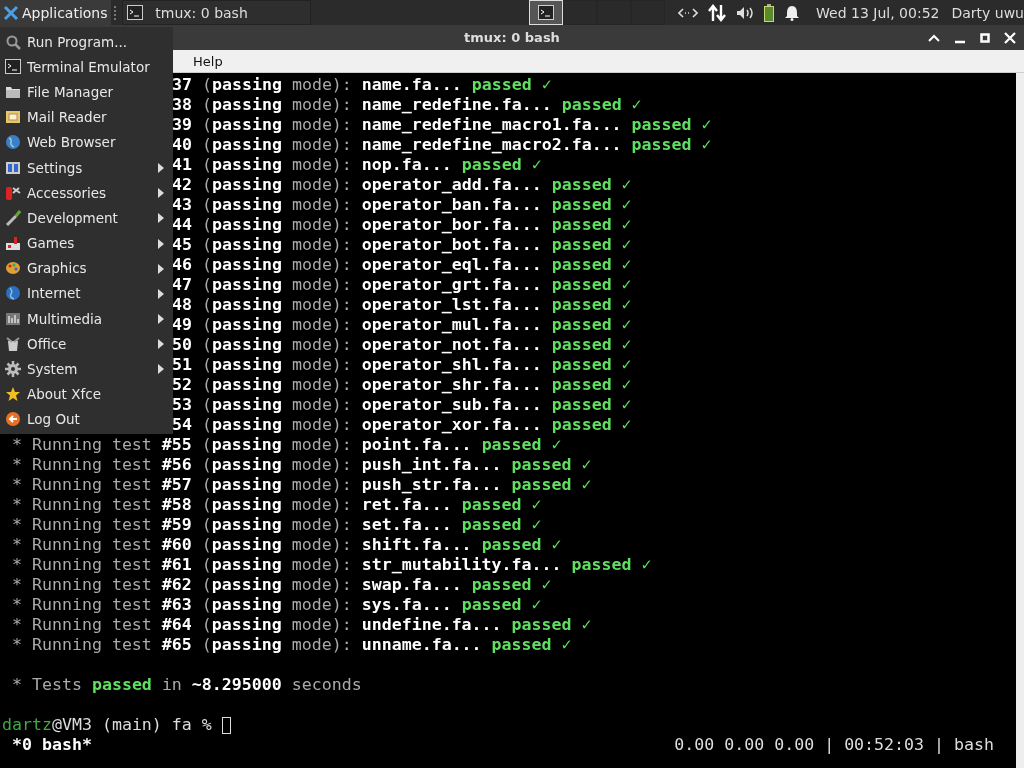  Describe the element at coordinates (182, 284) in the screenshot. I see `test-number: 47` at that location.